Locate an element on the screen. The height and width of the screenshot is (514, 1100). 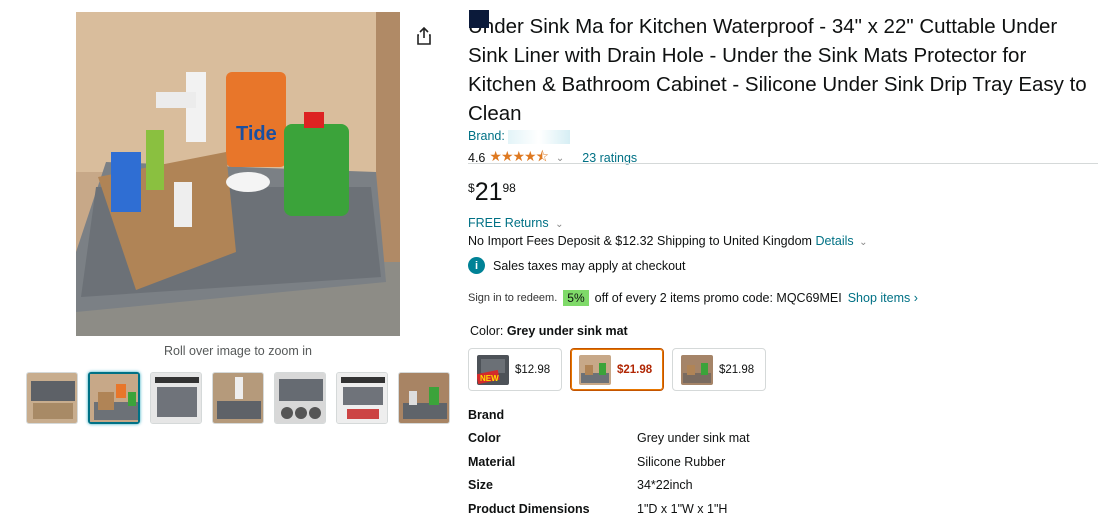
brand-name-blurred is located at coordinates (539, 136).